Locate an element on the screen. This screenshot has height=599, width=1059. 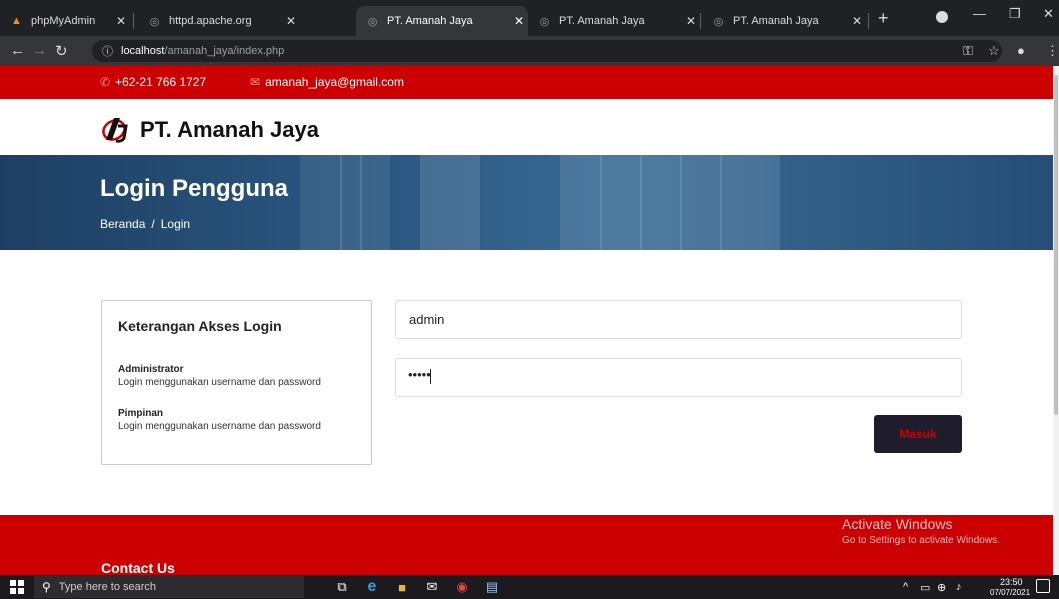
breadcrumb: Beranda / Login is located at coordinates (145, 224).